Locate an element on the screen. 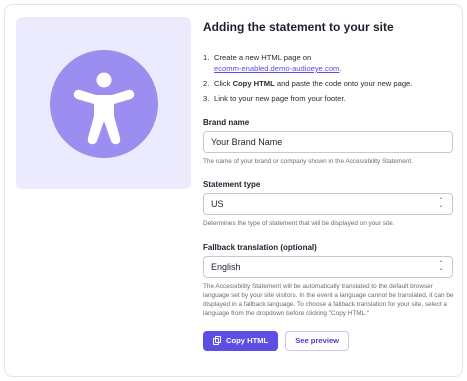 The width and height of the screenshot is (467, 381). step-text: Link to your new page from your footer. is located at coordinates (280, 98).